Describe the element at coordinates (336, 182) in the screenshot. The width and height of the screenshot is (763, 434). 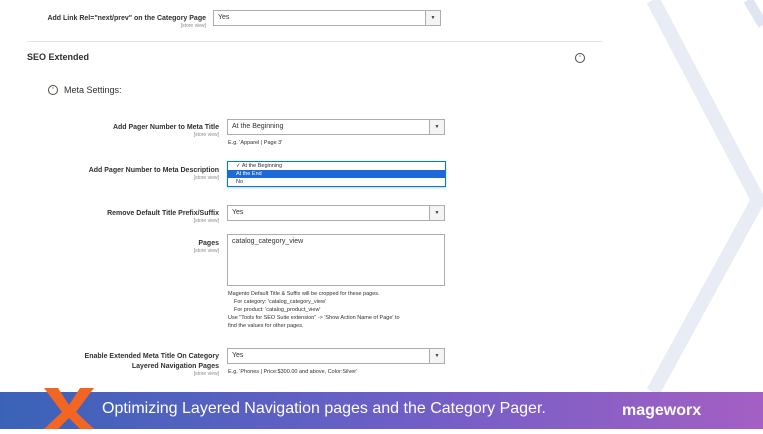
I see `dropdown-option: No` at that location.